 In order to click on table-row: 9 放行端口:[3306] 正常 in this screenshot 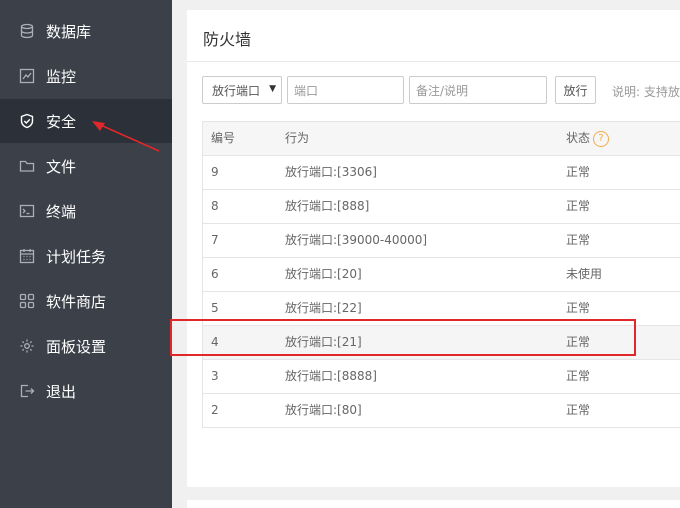, I will do `click(441, 173)`.